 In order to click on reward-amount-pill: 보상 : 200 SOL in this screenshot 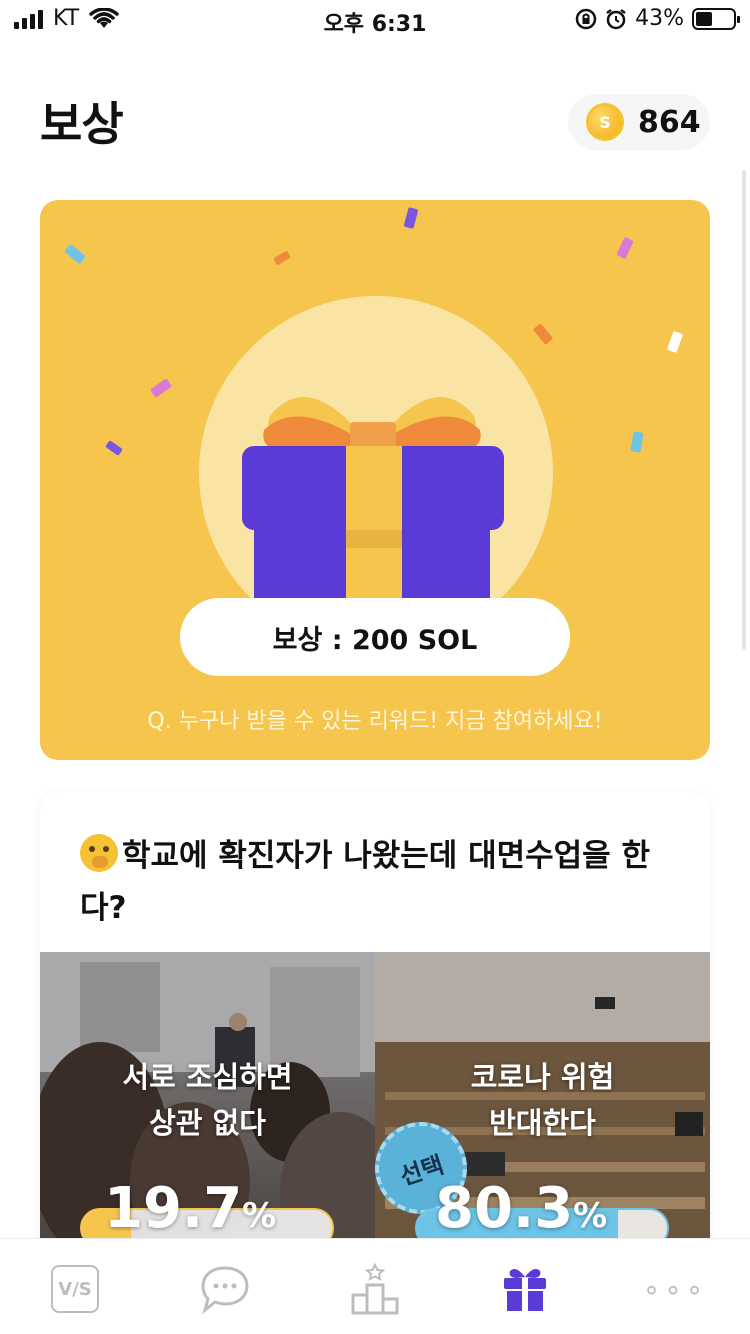, I will do `click(375, 637)`.